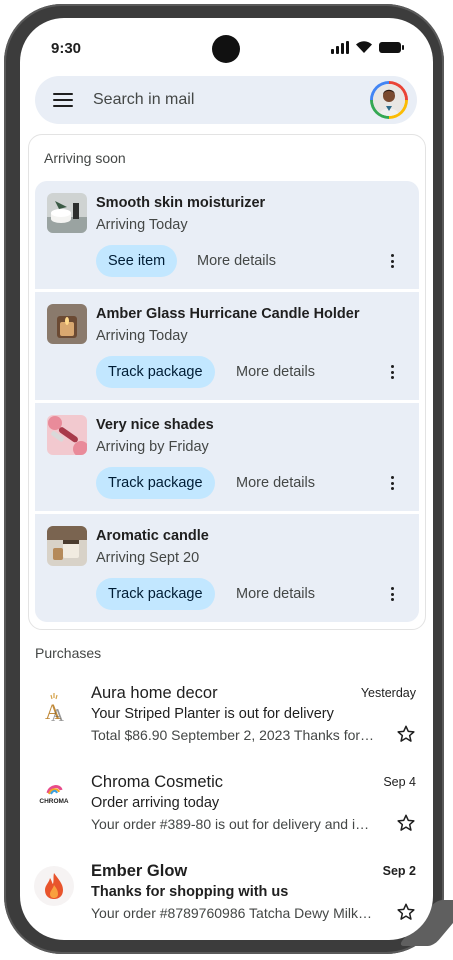 The image size is (453, 960). I want to click on avatar-photo, so click(389, 100).